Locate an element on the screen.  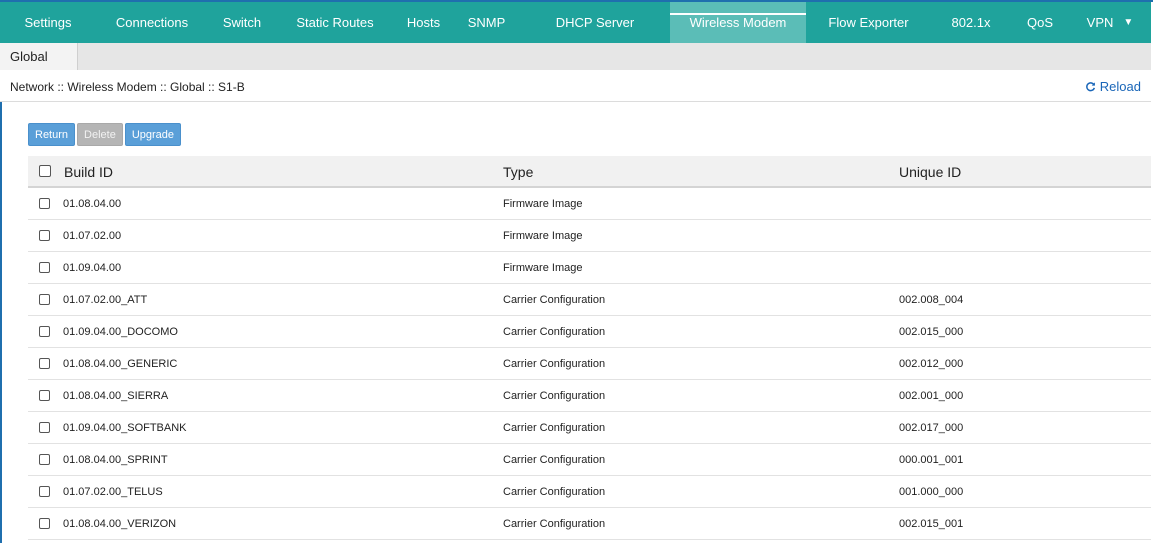
cell-build-id: 01.08.04.00_SPRINT is located at coordinates (115, 460).